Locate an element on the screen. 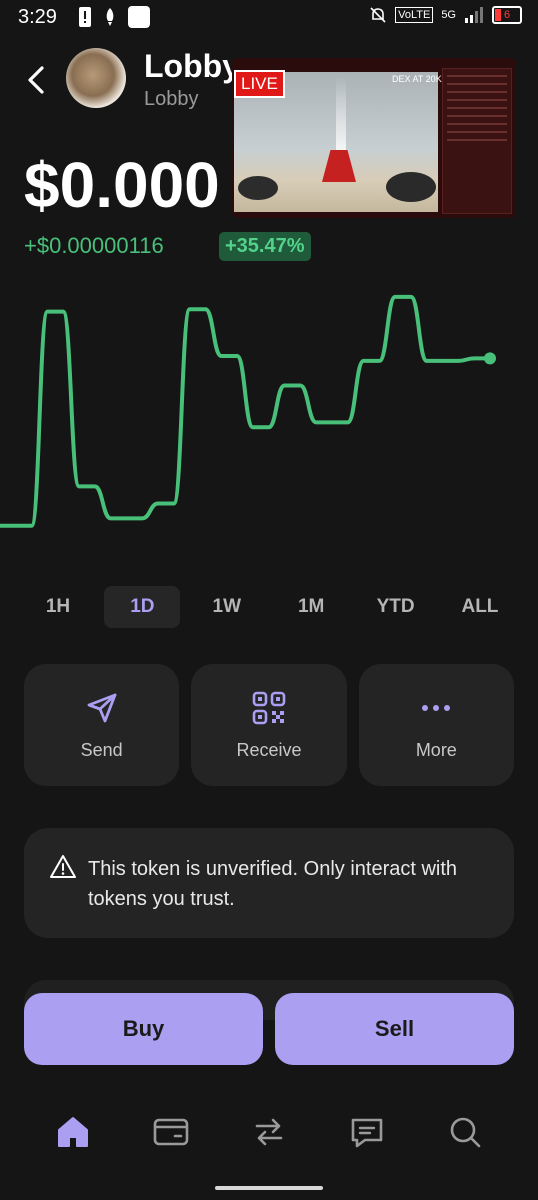  token-name: Lobby is located at coordinates (192, 66).